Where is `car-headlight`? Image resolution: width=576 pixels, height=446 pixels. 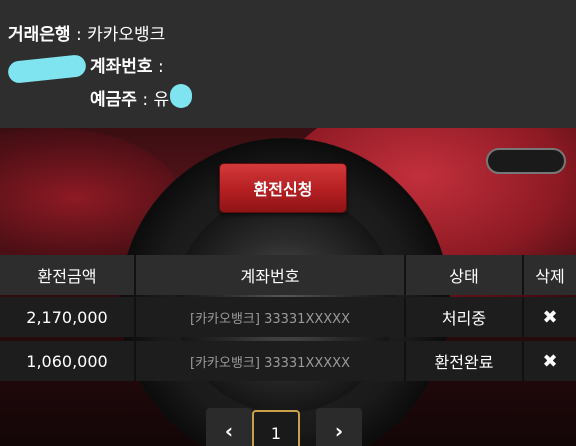 car-headlight is located at coordinates (526, 161).